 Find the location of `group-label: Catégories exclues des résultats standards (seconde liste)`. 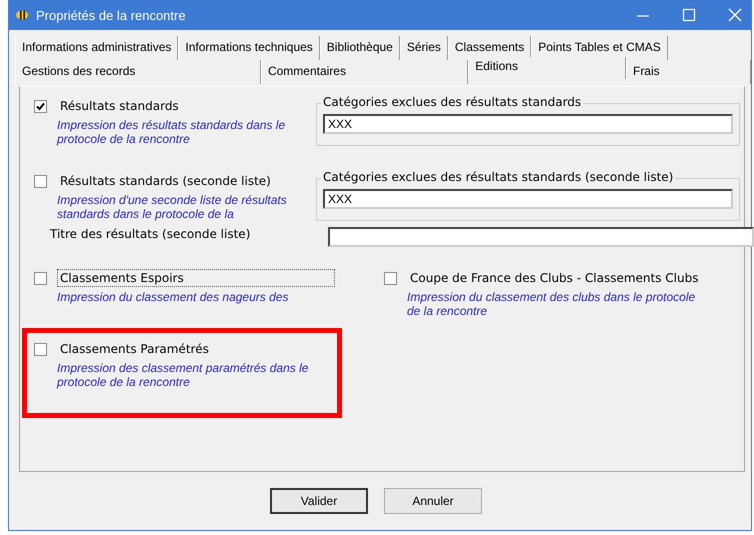

group-label: Catégories exclues des résultats standards (seconde liste) is located at coordinates (498, 177).